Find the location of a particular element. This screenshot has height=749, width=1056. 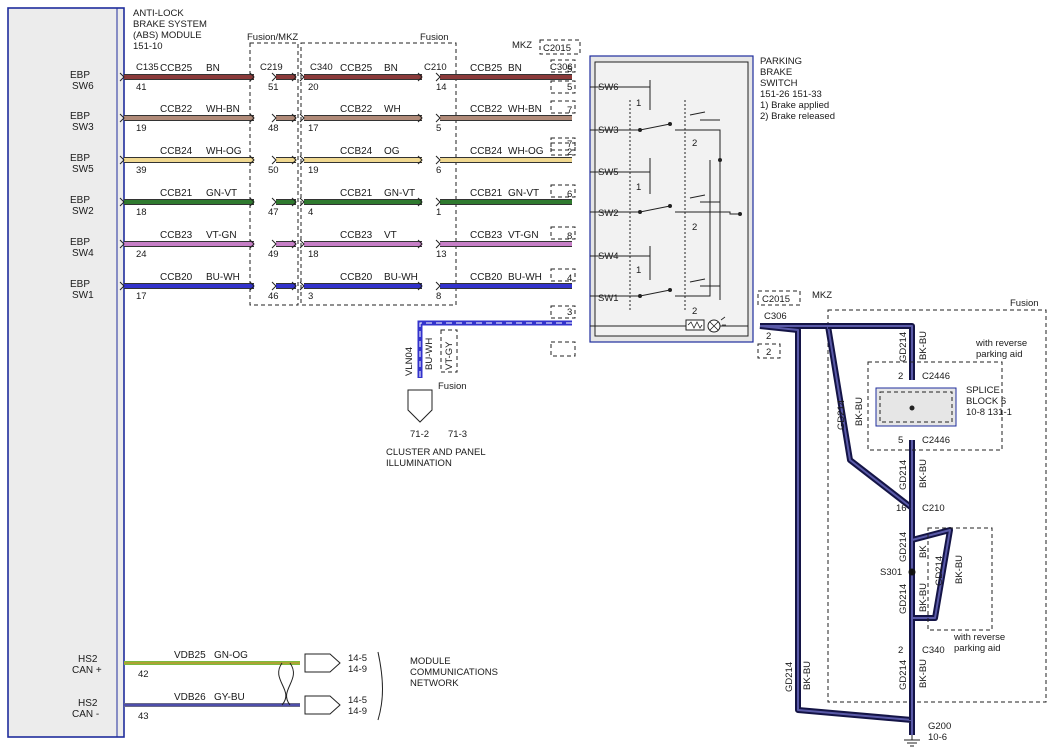

c340-right-pin: 2 is located at coordinates (900, 650).